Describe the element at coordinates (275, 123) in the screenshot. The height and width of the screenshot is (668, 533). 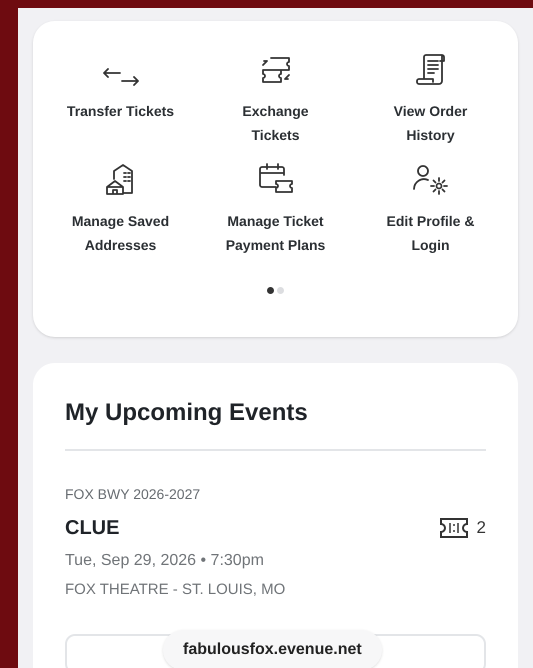
I see `action-link: Exchange Tickets` at that location.